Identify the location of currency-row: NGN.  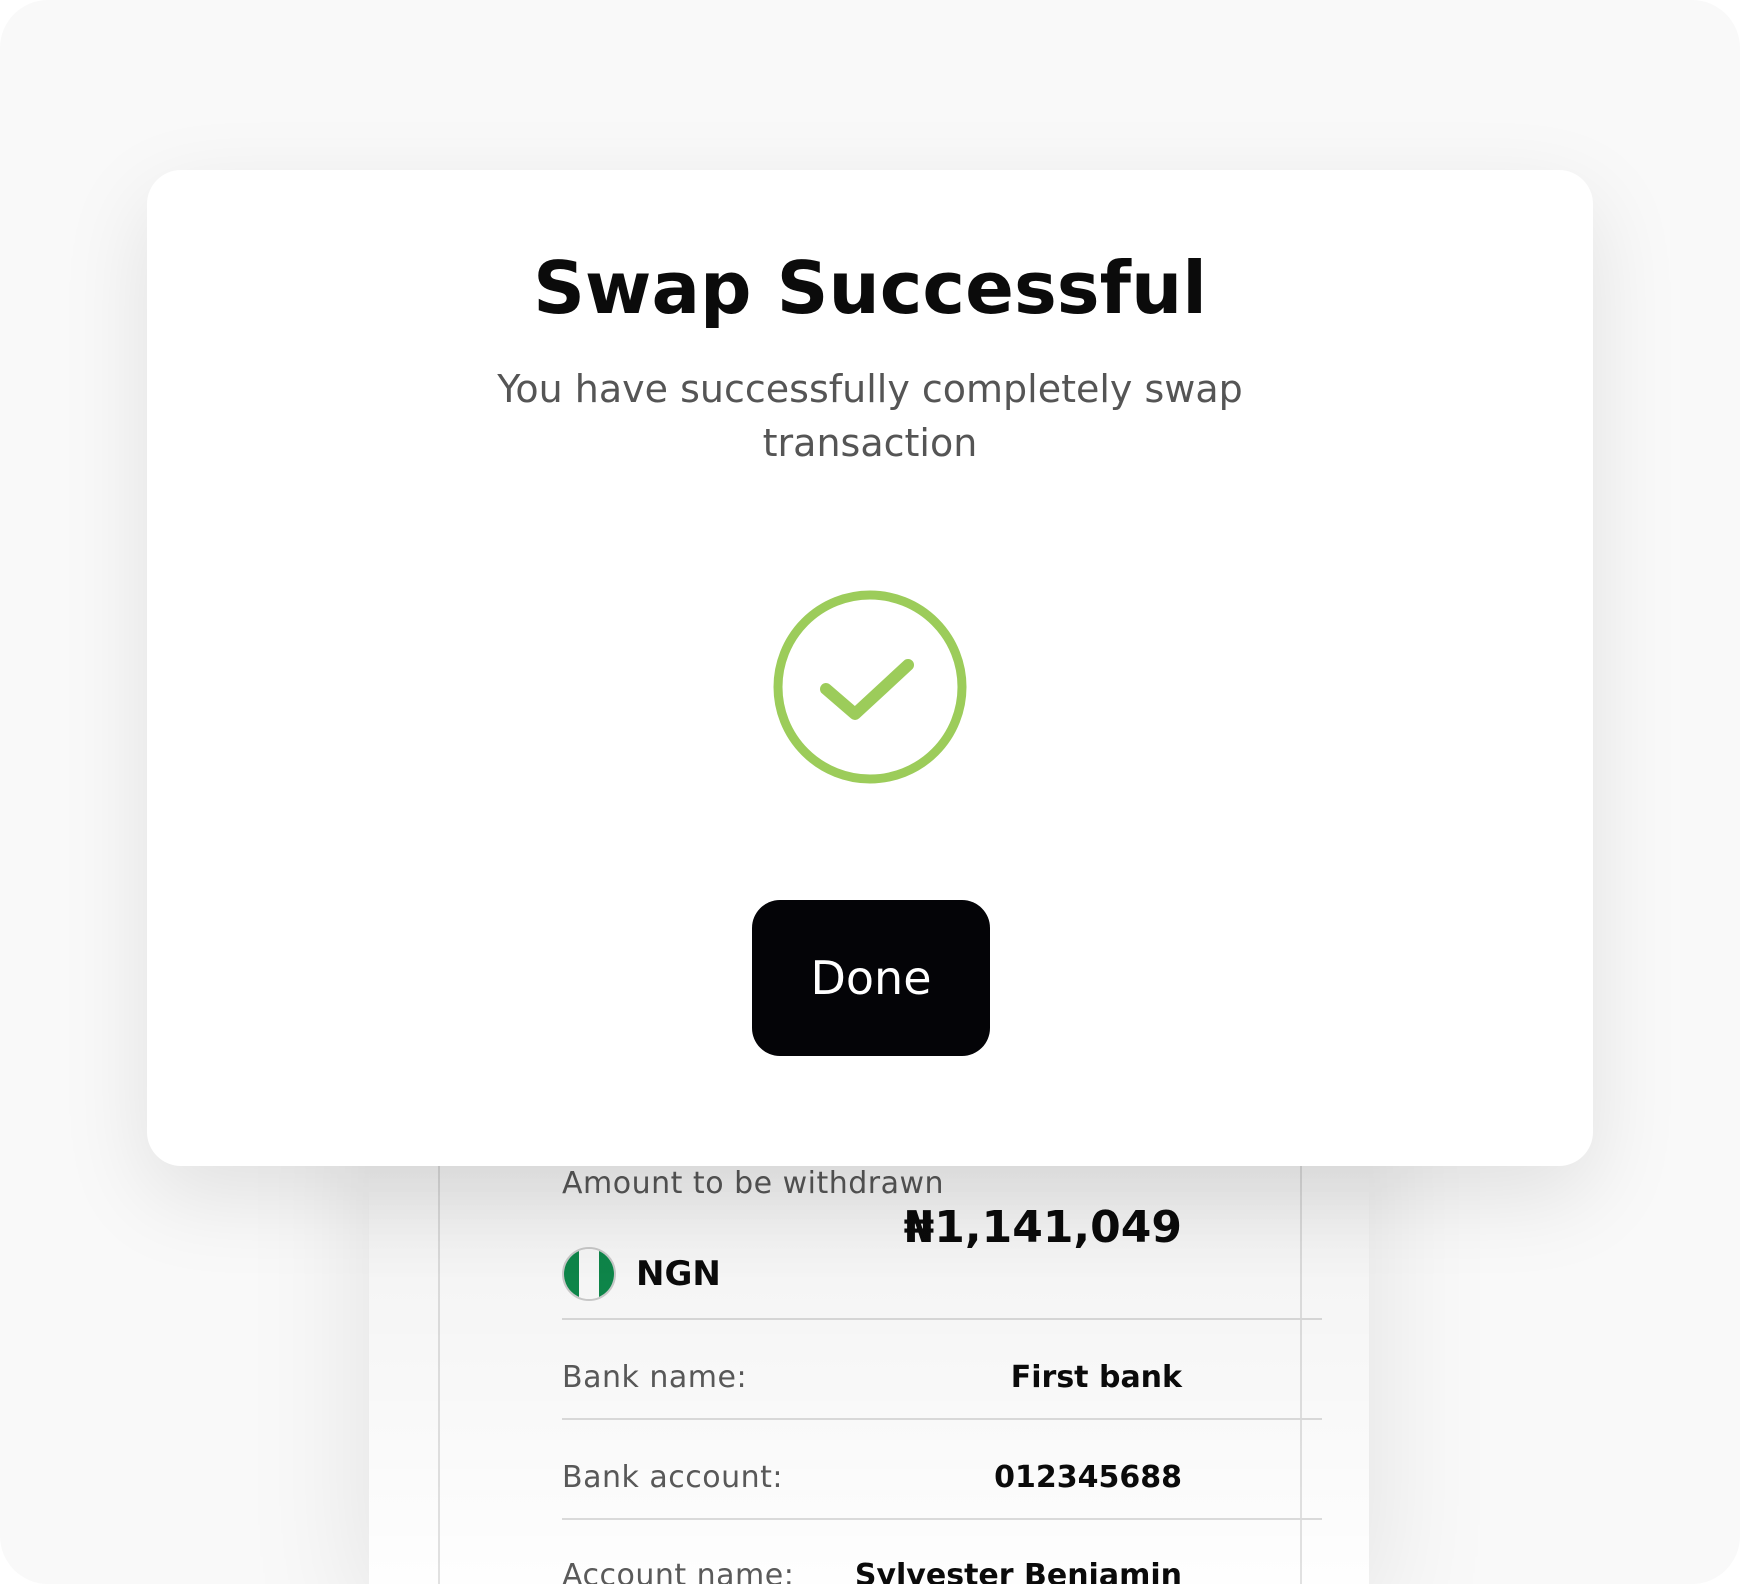
(641, 1274).